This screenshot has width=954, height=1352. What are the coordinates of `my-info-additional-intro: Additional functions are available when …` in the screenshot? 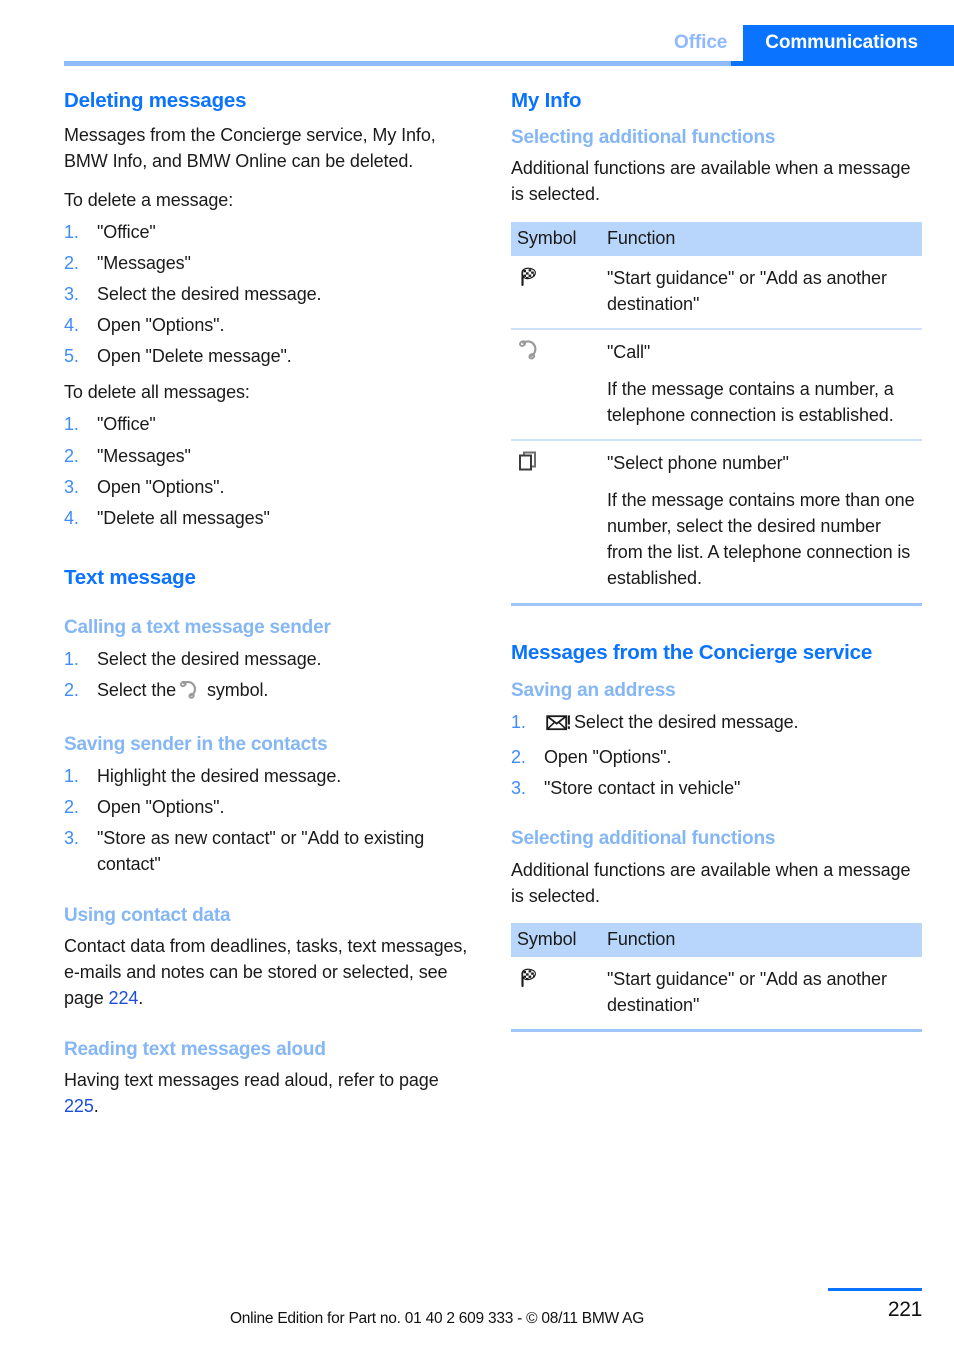 It's located at (711, 181).